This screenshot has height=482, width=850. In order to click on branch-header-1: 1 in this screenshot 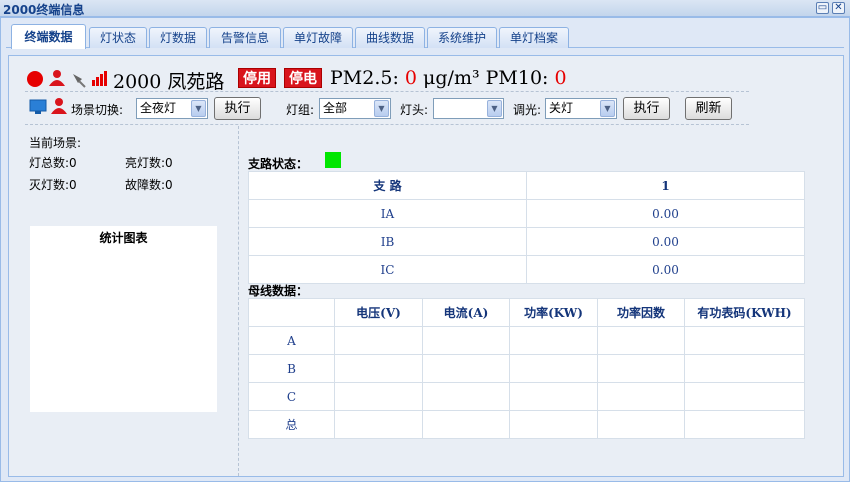, I will do `click(665, 185)`.